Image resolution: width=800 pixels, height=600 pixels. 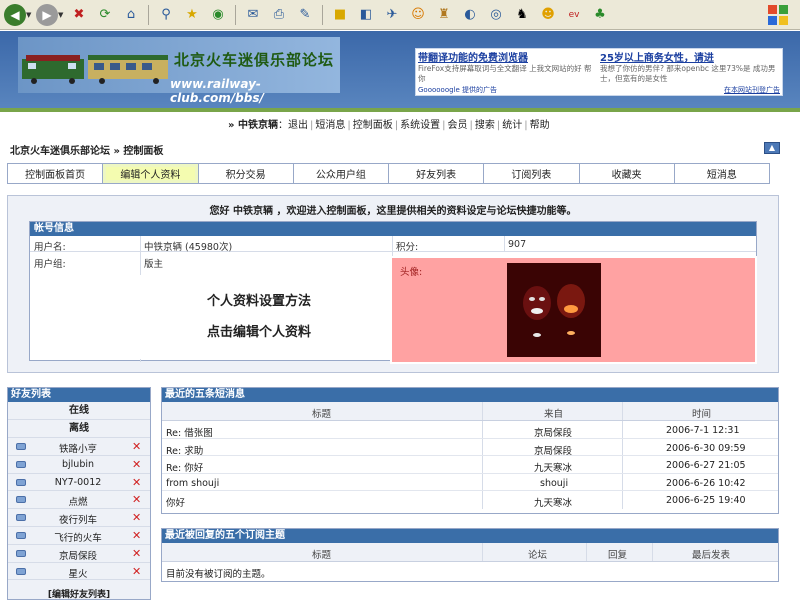 What do you see at coordinates (131, 15) in the screenshot?
I see `home-icon: ⌂` at bounding box center [131, 15].